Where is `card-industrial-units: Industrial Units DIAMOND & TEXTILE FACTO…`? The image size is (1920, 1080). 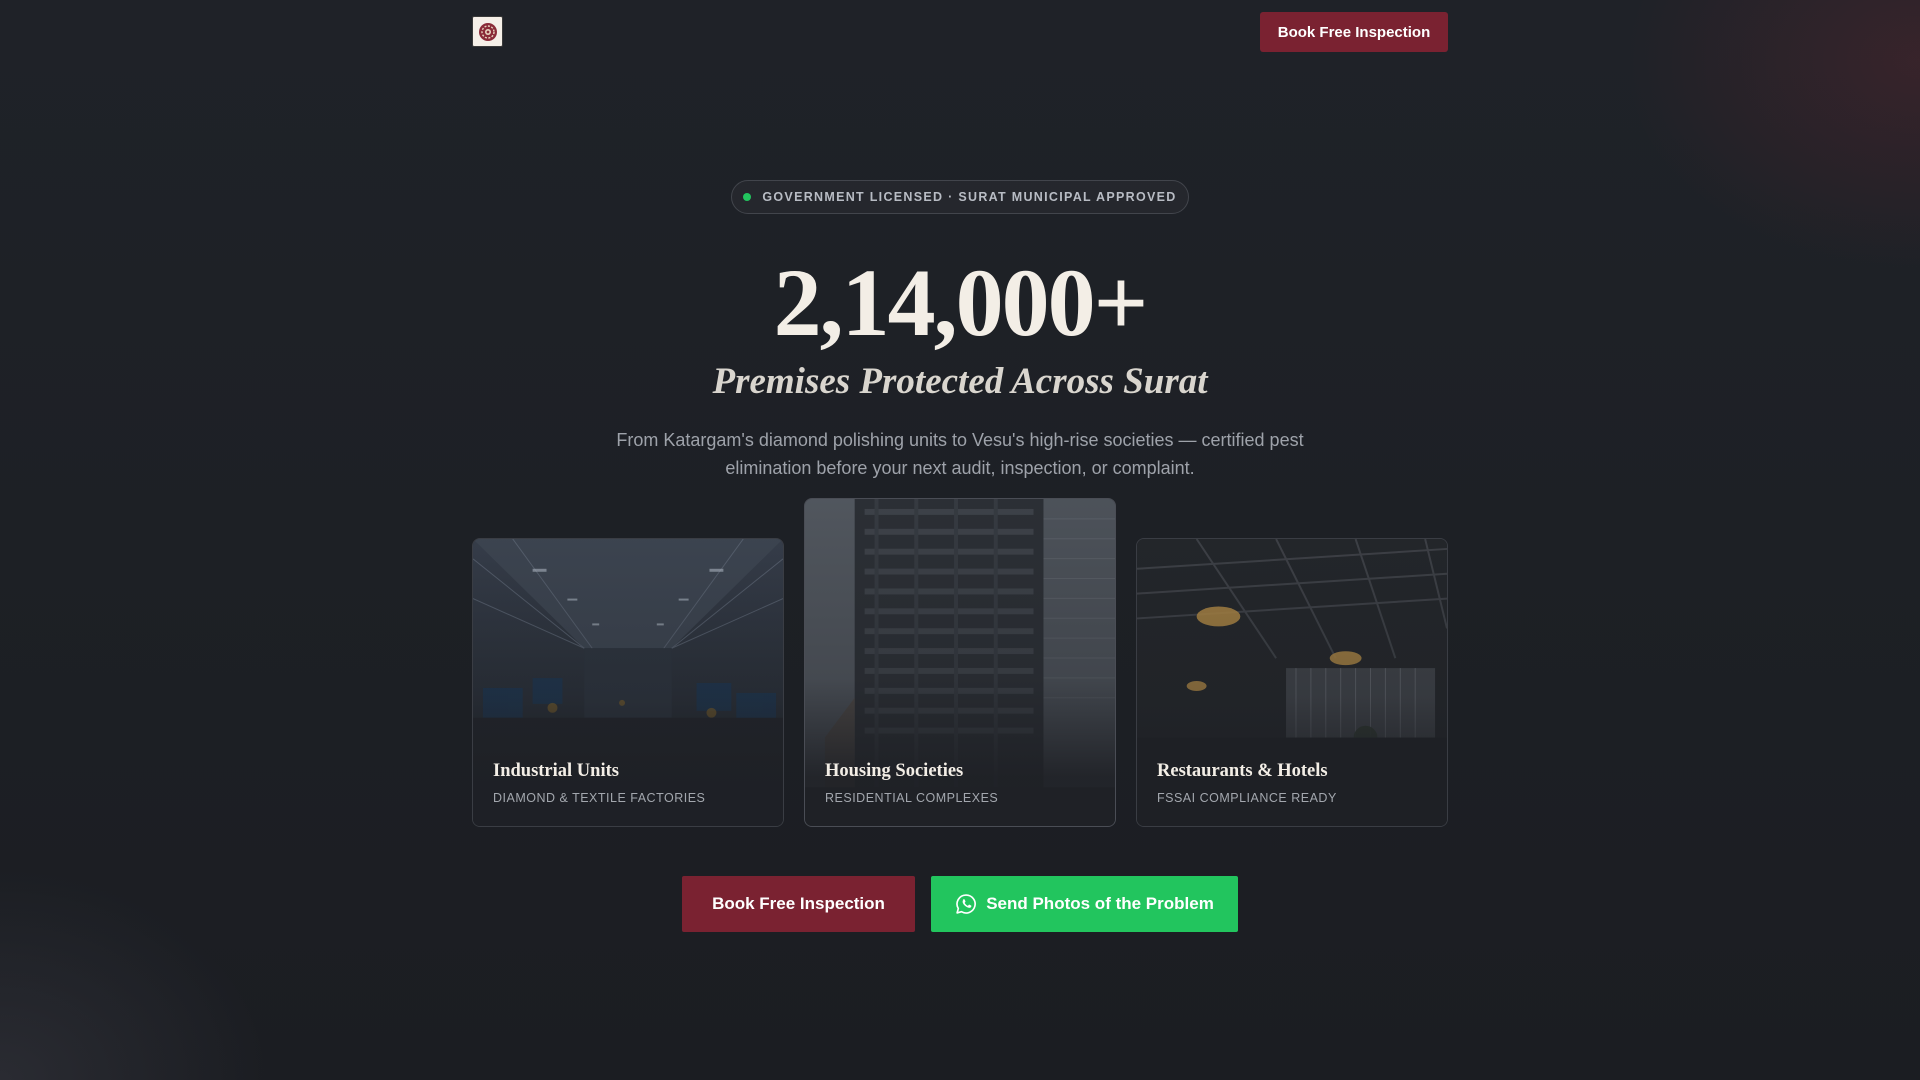 card-industrial-units: Industrial Units DIAMOND & TEXTILE FACTO… is located at coordinates (628, 682).